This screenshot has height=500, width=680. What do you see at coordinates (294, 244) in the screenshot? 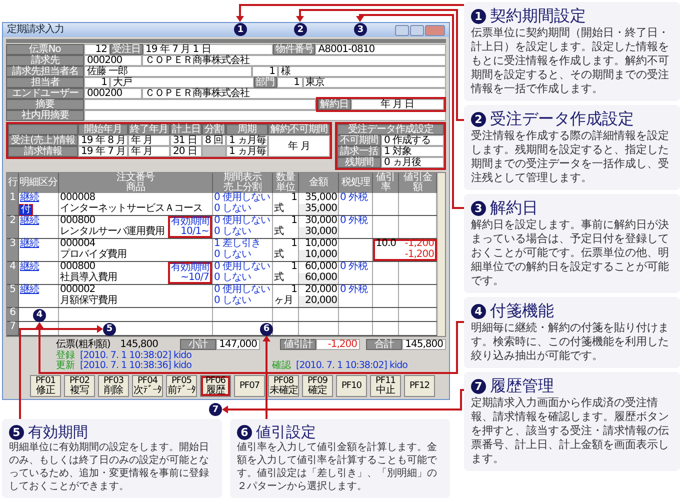
I see `table-cell-text: 1` at bounding box center [294, 244].